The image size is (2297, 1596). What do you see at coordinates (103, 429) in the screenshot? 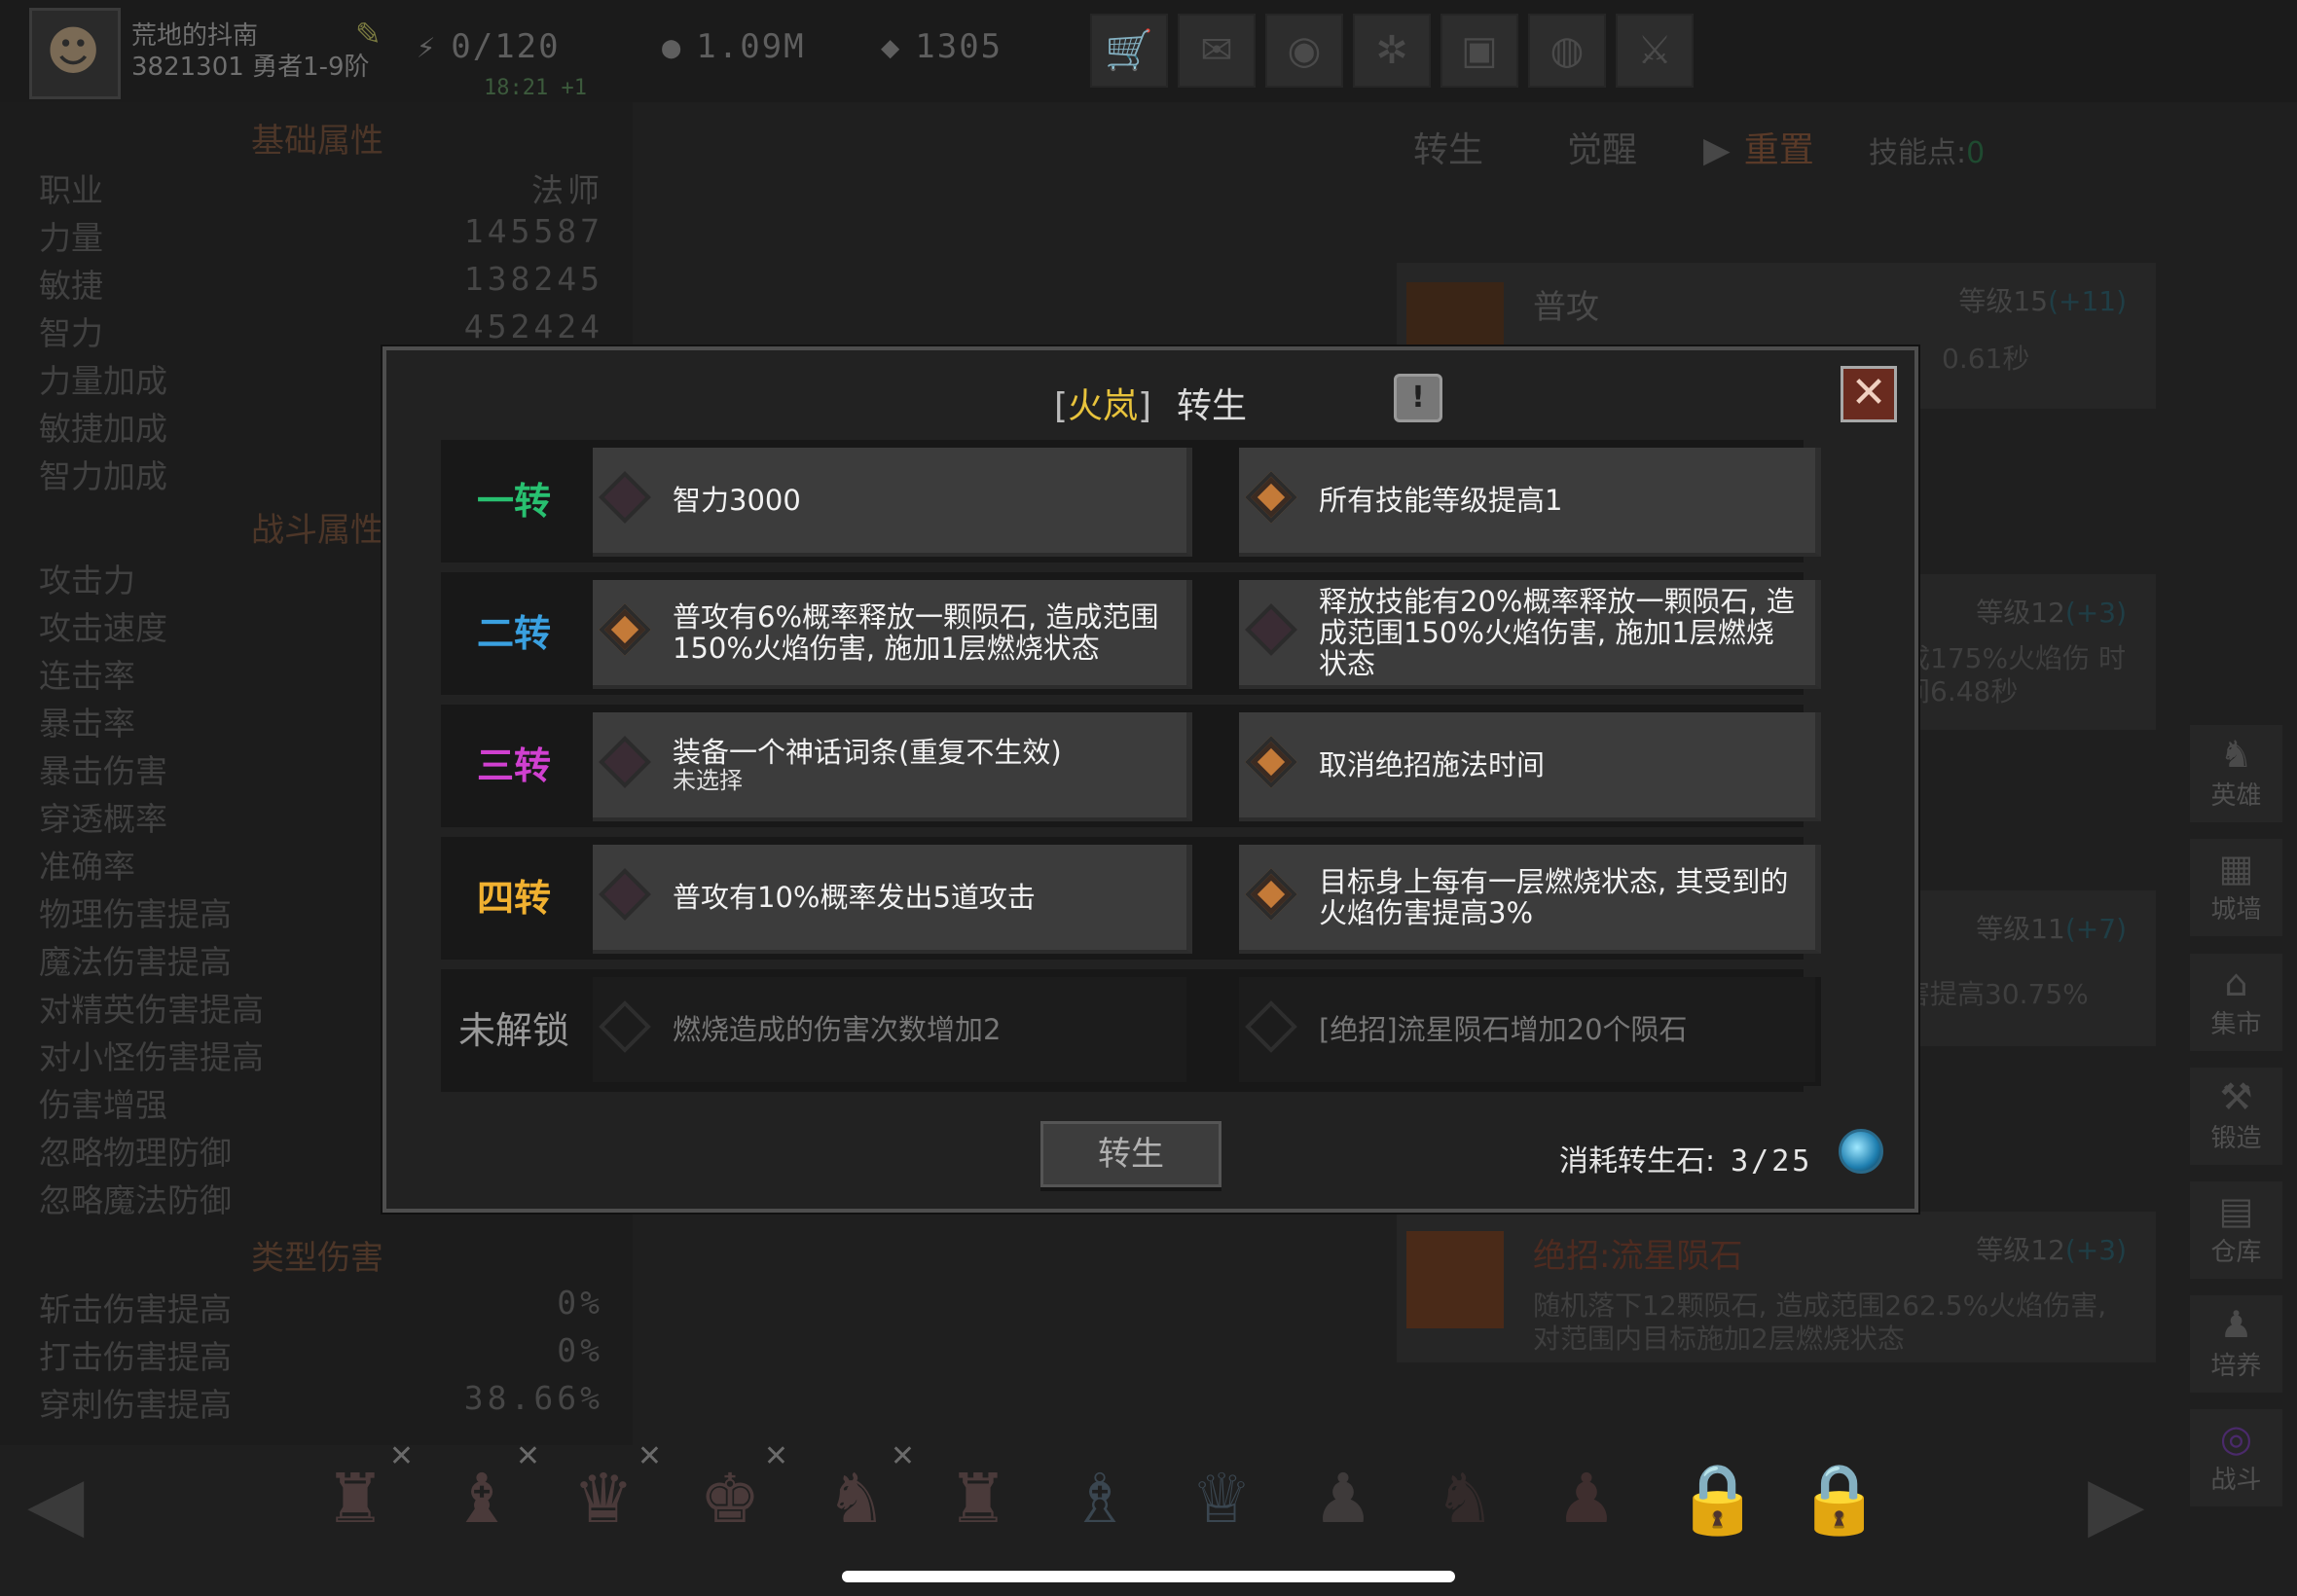
I see `stat-label: 敏捷加成` at bounding box center [103, 429].